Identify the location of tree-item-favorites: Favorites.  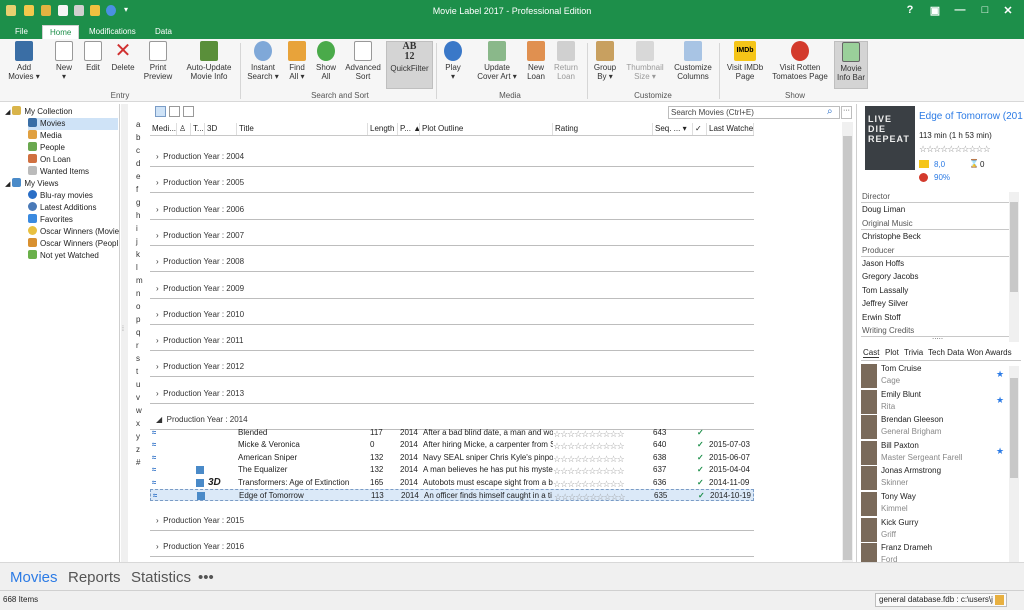
(50, 220).